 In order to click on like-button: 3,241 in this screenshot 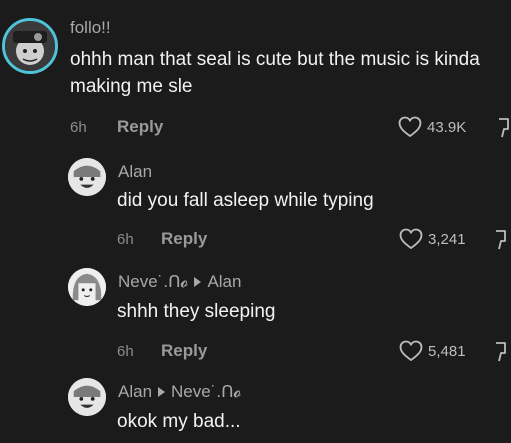, I will do `click(432, 239)`.